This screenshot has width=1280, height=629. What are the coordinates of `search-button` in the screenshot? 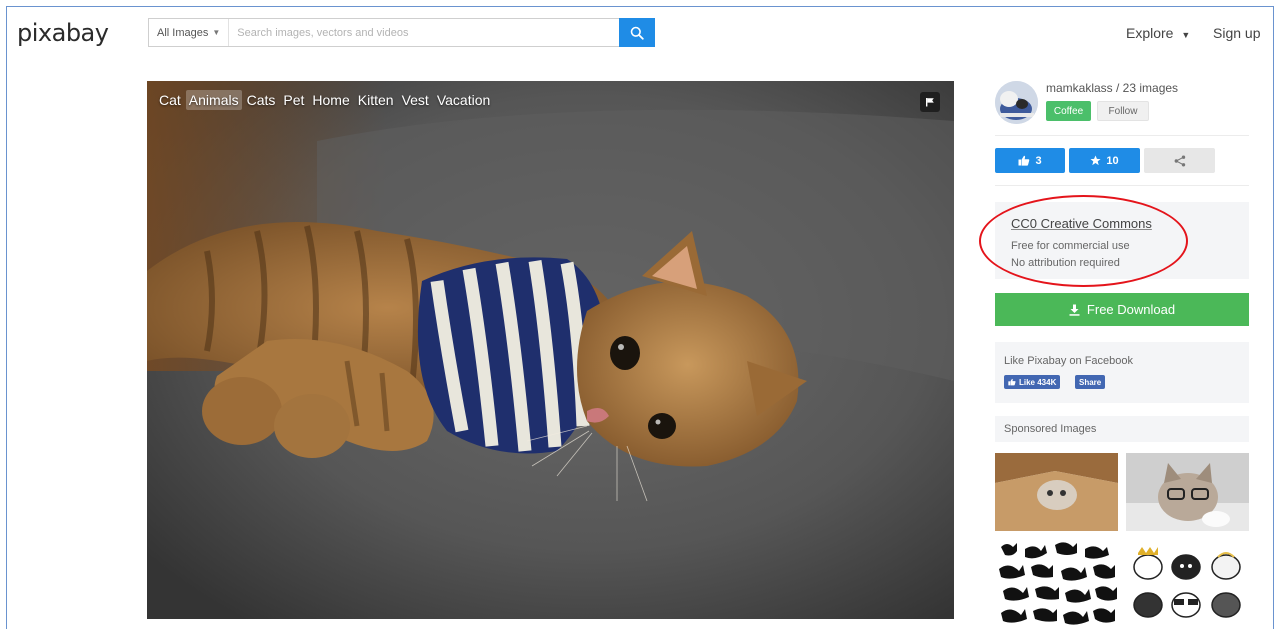 It's located at (637, 32).